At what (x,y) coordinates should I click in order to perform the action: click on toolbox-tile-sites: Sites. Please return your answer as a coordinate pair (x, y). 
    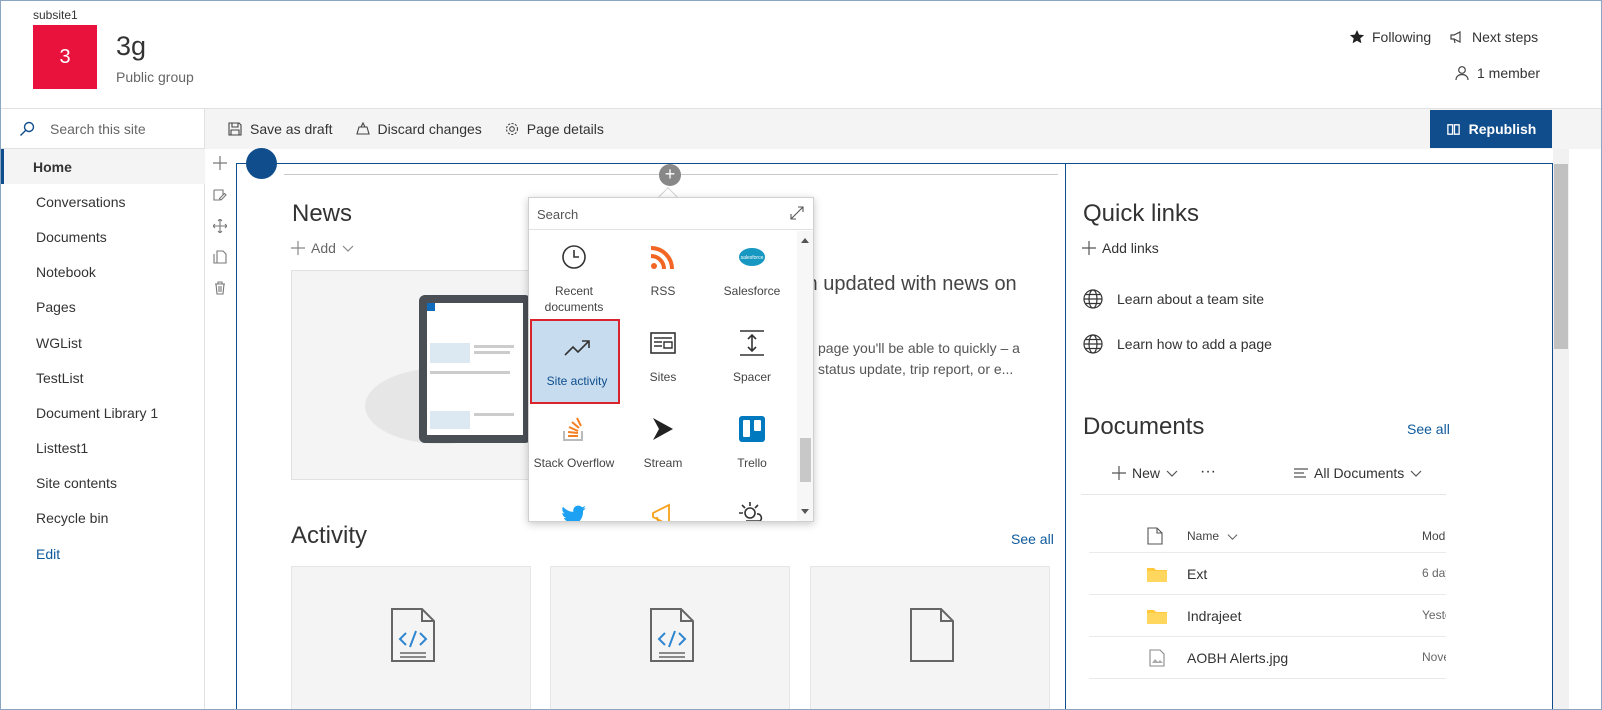
    Looking at the image, I should click on (663, 359).